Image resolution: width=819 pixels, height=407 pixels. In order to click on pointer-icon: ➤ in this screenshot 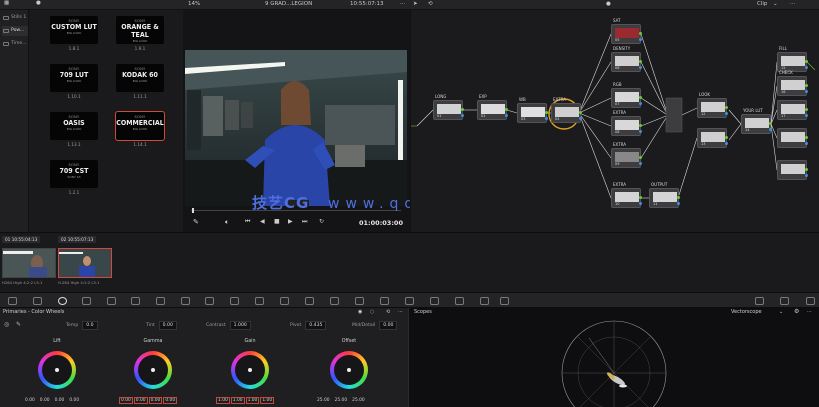, I will do `click(415, 4)`.